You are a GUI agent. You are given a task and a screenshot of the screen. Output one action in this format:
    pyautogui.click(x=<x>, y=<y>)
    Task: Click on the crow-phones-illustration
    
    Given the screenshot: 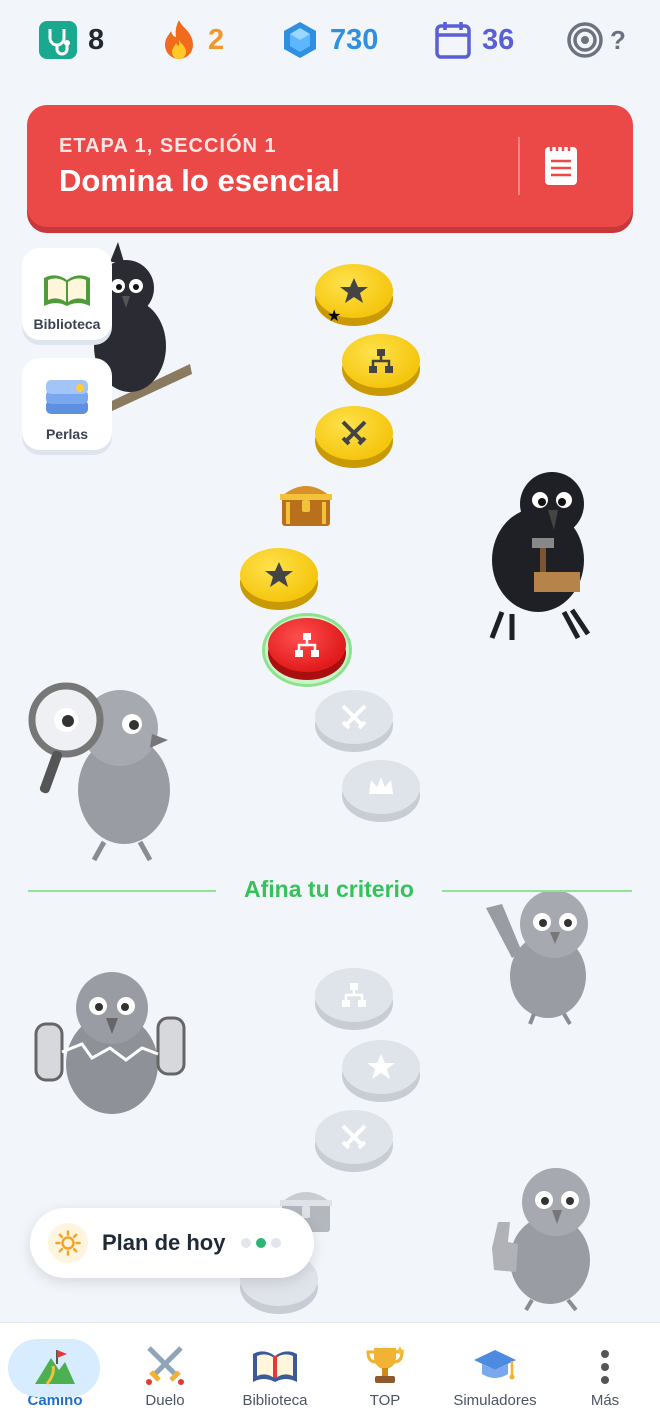 What is the action you would take?
    pyautogui.click(x=110, y=1043)
    